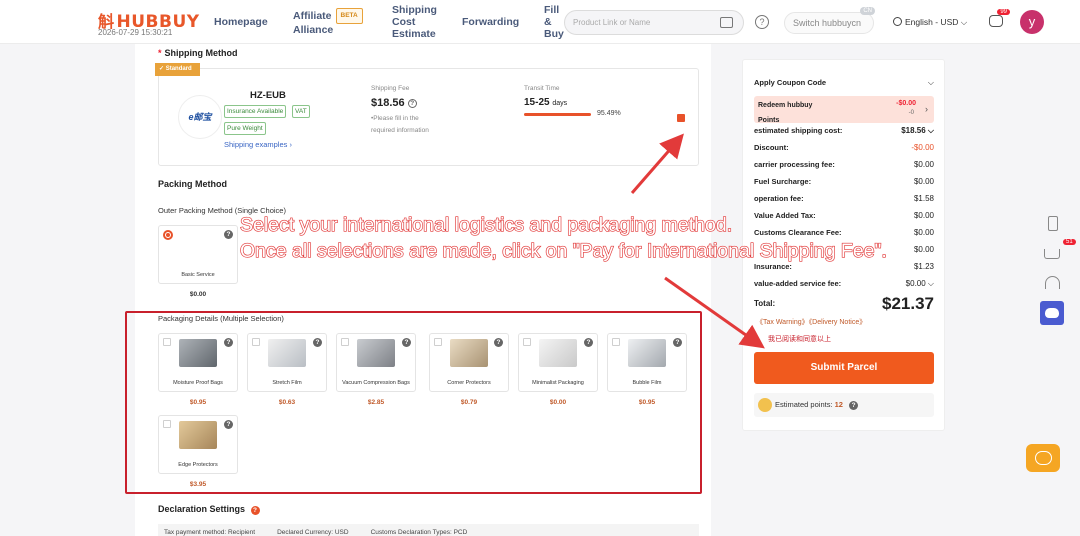  I want to click on nav-fill-line3: Buy, so click(554, 34).